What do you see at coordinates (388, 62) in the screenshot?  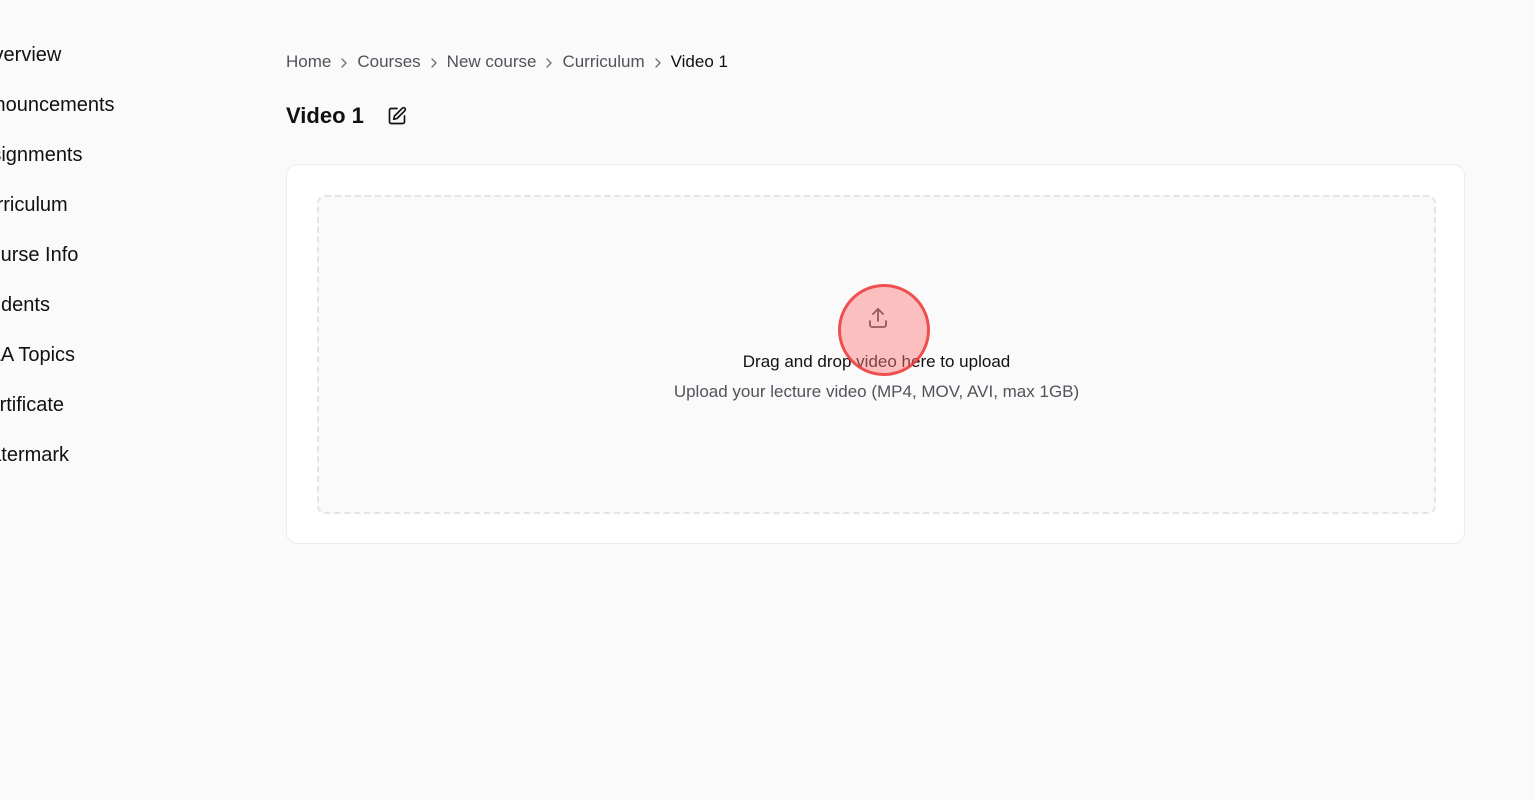 I see `breadcrumb-courses: Courses` at bounding box center [388, 62].